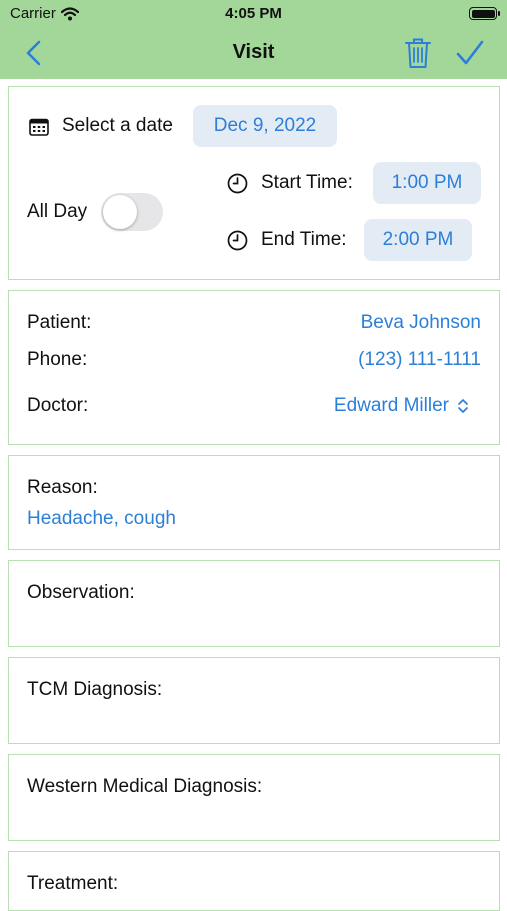 The height and width of the screenshot is (911, 507). I want to click on doctor-label: Doctor:, so click(58, 405).